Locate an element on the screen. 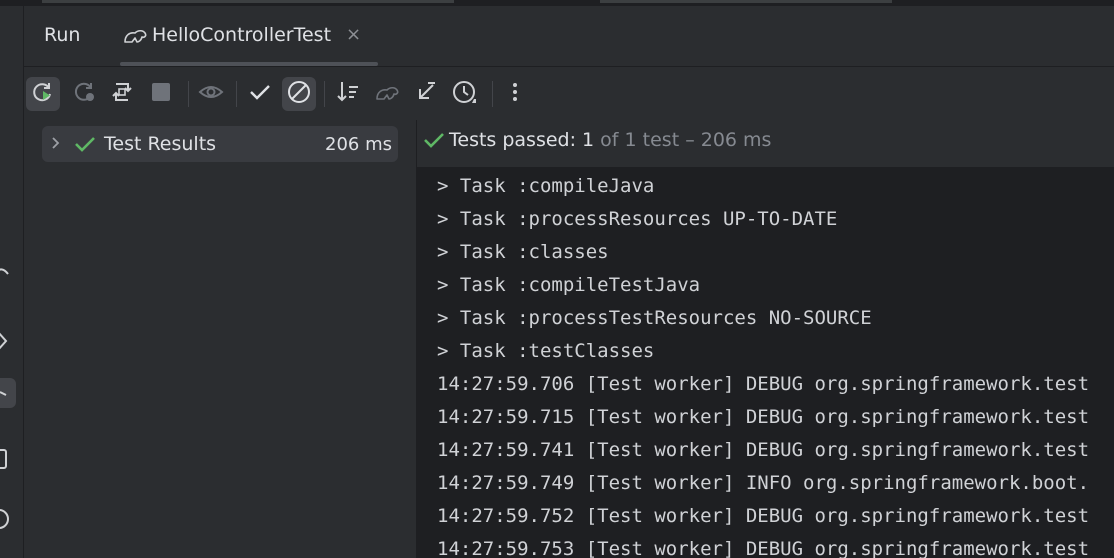 This screenshot has height=558, width=1114. terminal-tool-icon is located at coordinates (8, 459).